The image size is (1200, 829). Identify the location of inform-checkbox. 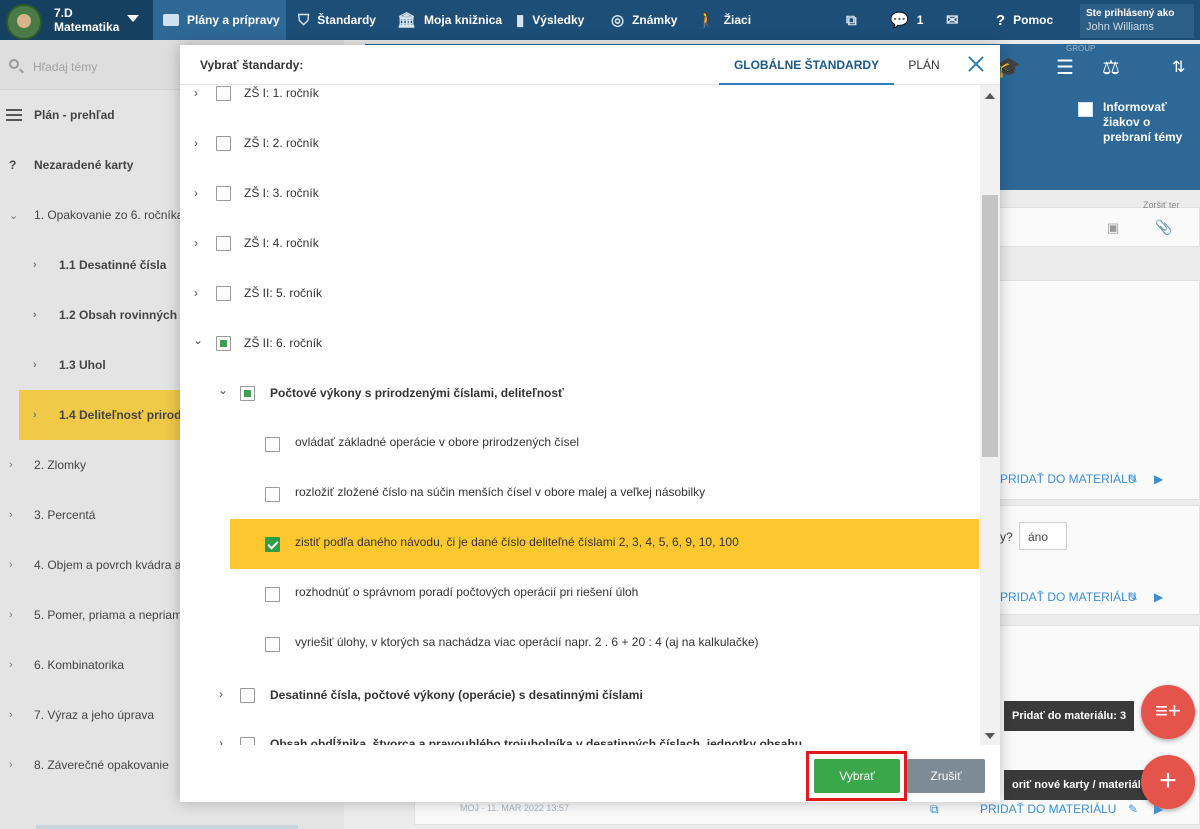
(1085, 109).